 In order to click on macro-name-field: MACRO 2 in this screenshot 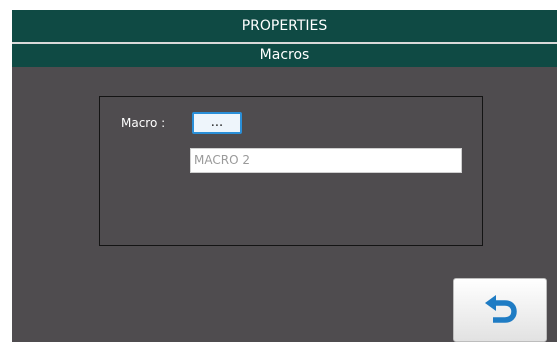, I will do `click(326, 160)`.